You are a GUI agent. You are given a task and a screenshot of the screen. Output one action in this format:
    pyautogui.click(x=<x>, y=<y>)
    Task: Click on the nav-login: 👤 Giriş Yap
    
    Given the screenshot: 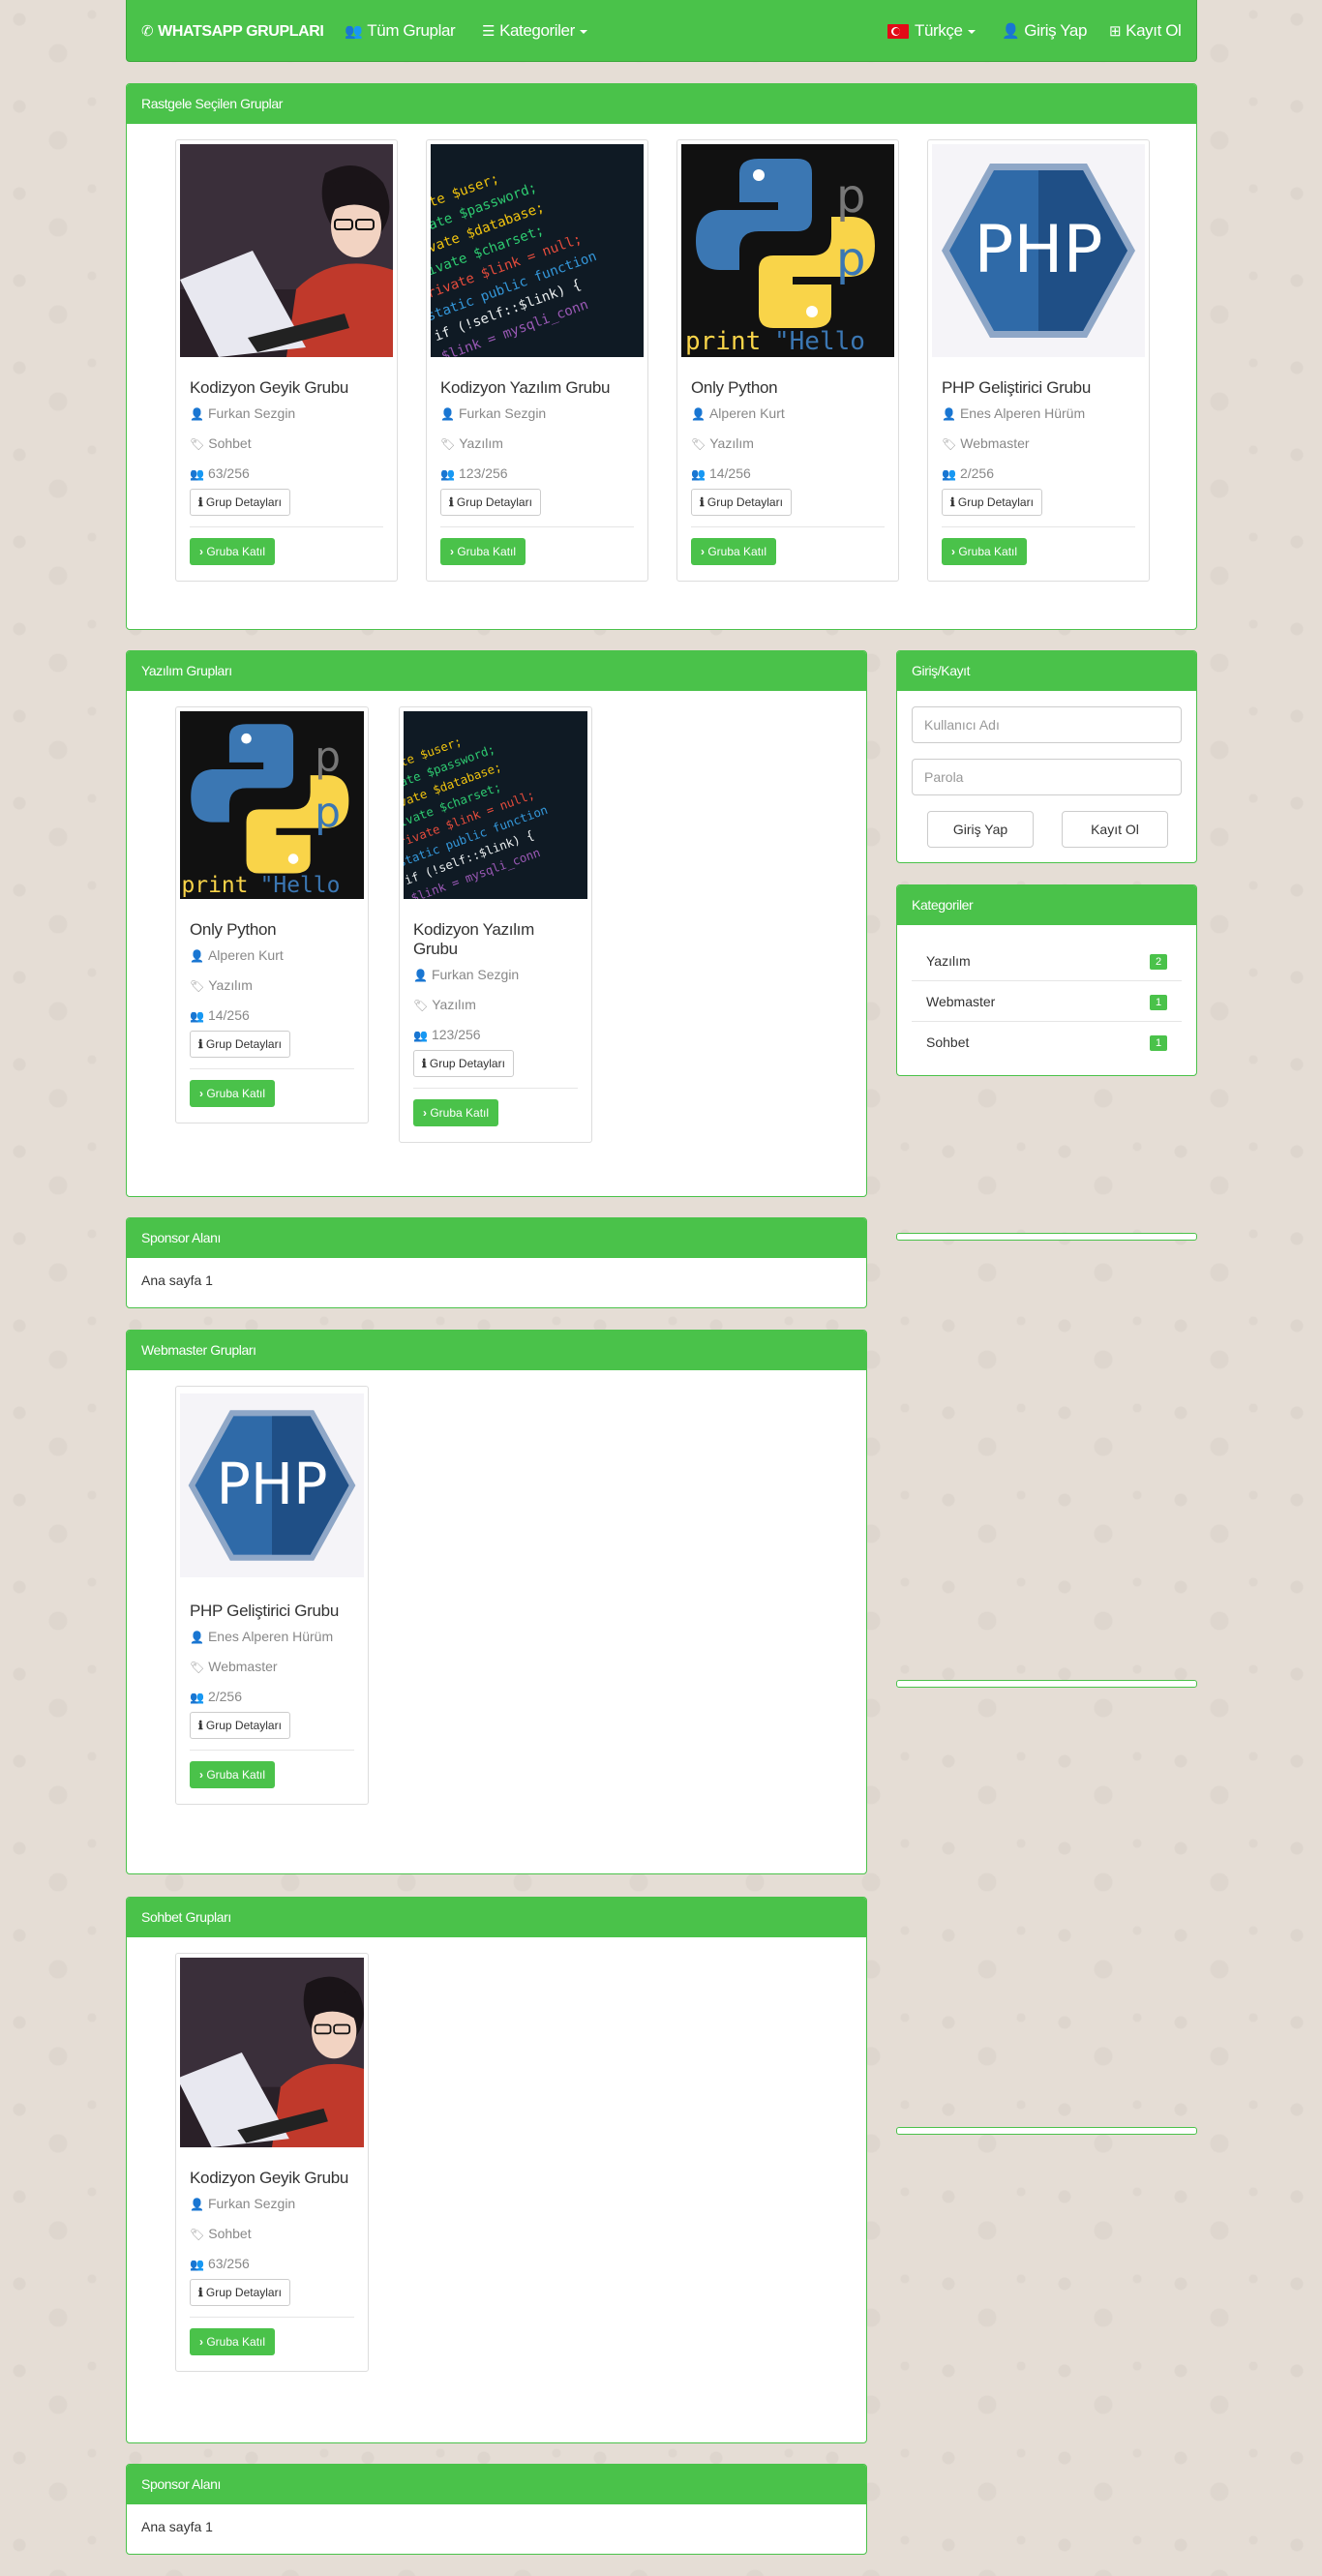 What is the action you would take?
    pyautogui.click(x=1045, y=31)
    